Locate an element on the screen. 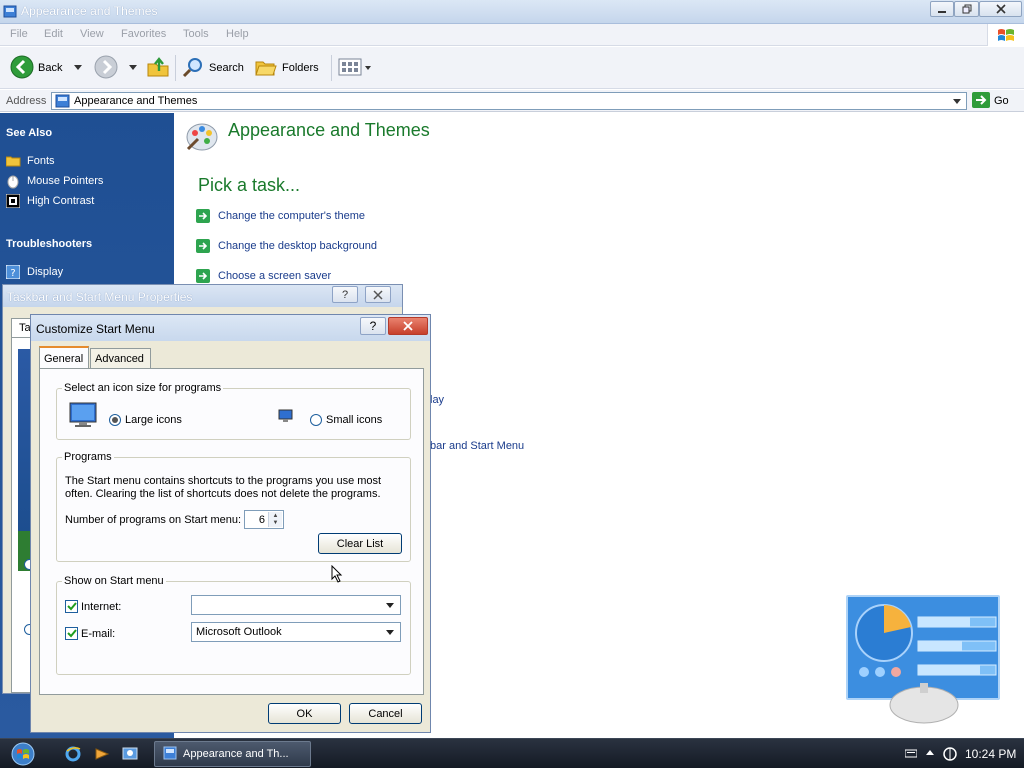  program-count-stepper: 6 ▲ ▼ is located at coordinates (264, 519).